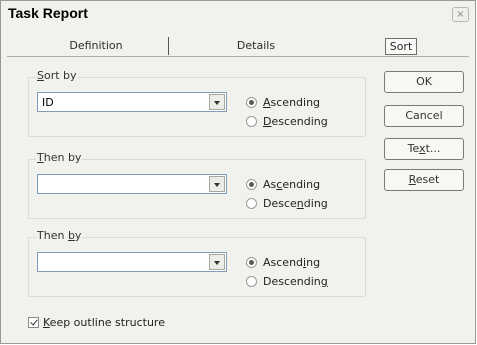 The width and height of the screenshot is (477, 345). Describe the element at coordinates (59, 157) in the screenshot. I see `then-by-label-1: Then by` at that location.